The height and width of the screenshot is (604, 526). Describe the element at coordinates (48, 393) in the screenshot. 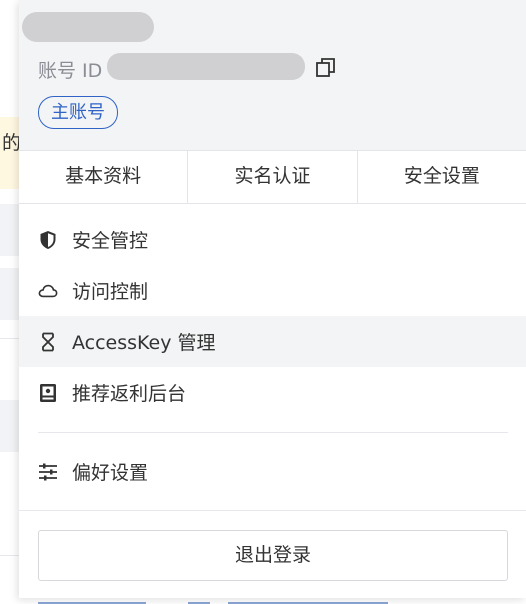

I see `dashboard-icon` at that location.